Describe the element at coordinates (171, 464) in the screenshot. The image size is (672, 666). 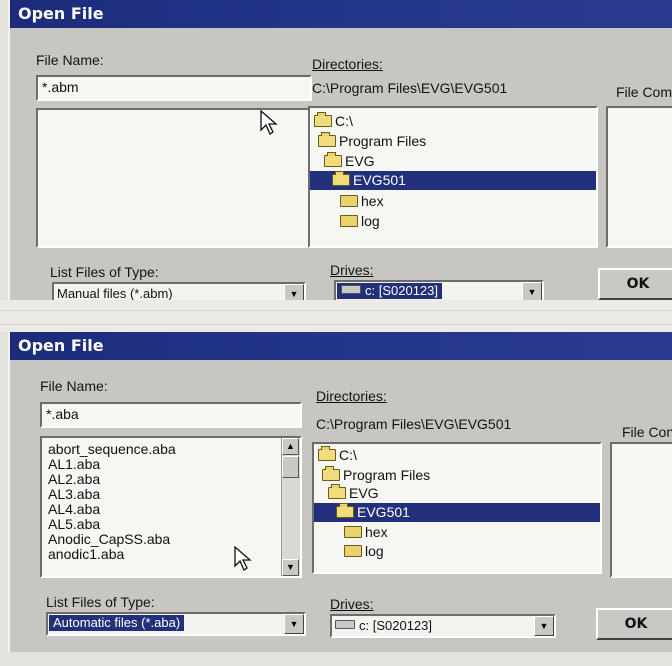
I see `file-list-item: AL1.aba` at that location.